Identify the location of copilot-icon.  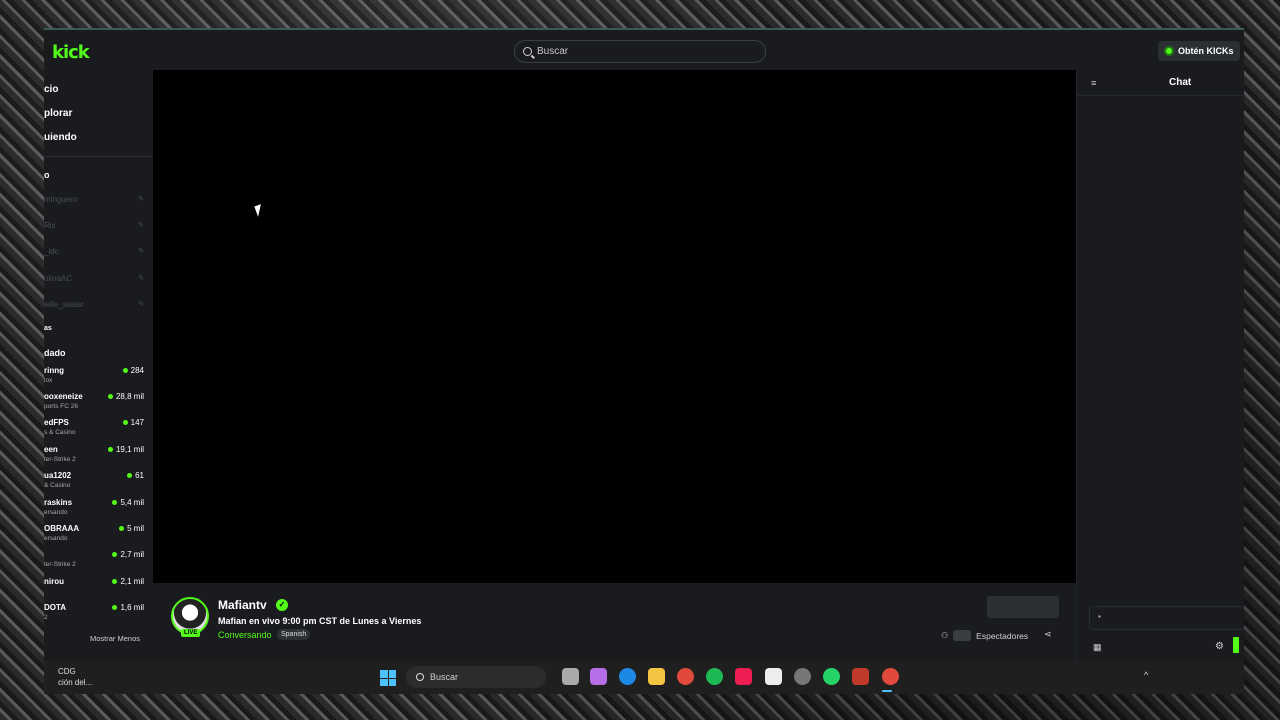
(598, 676).